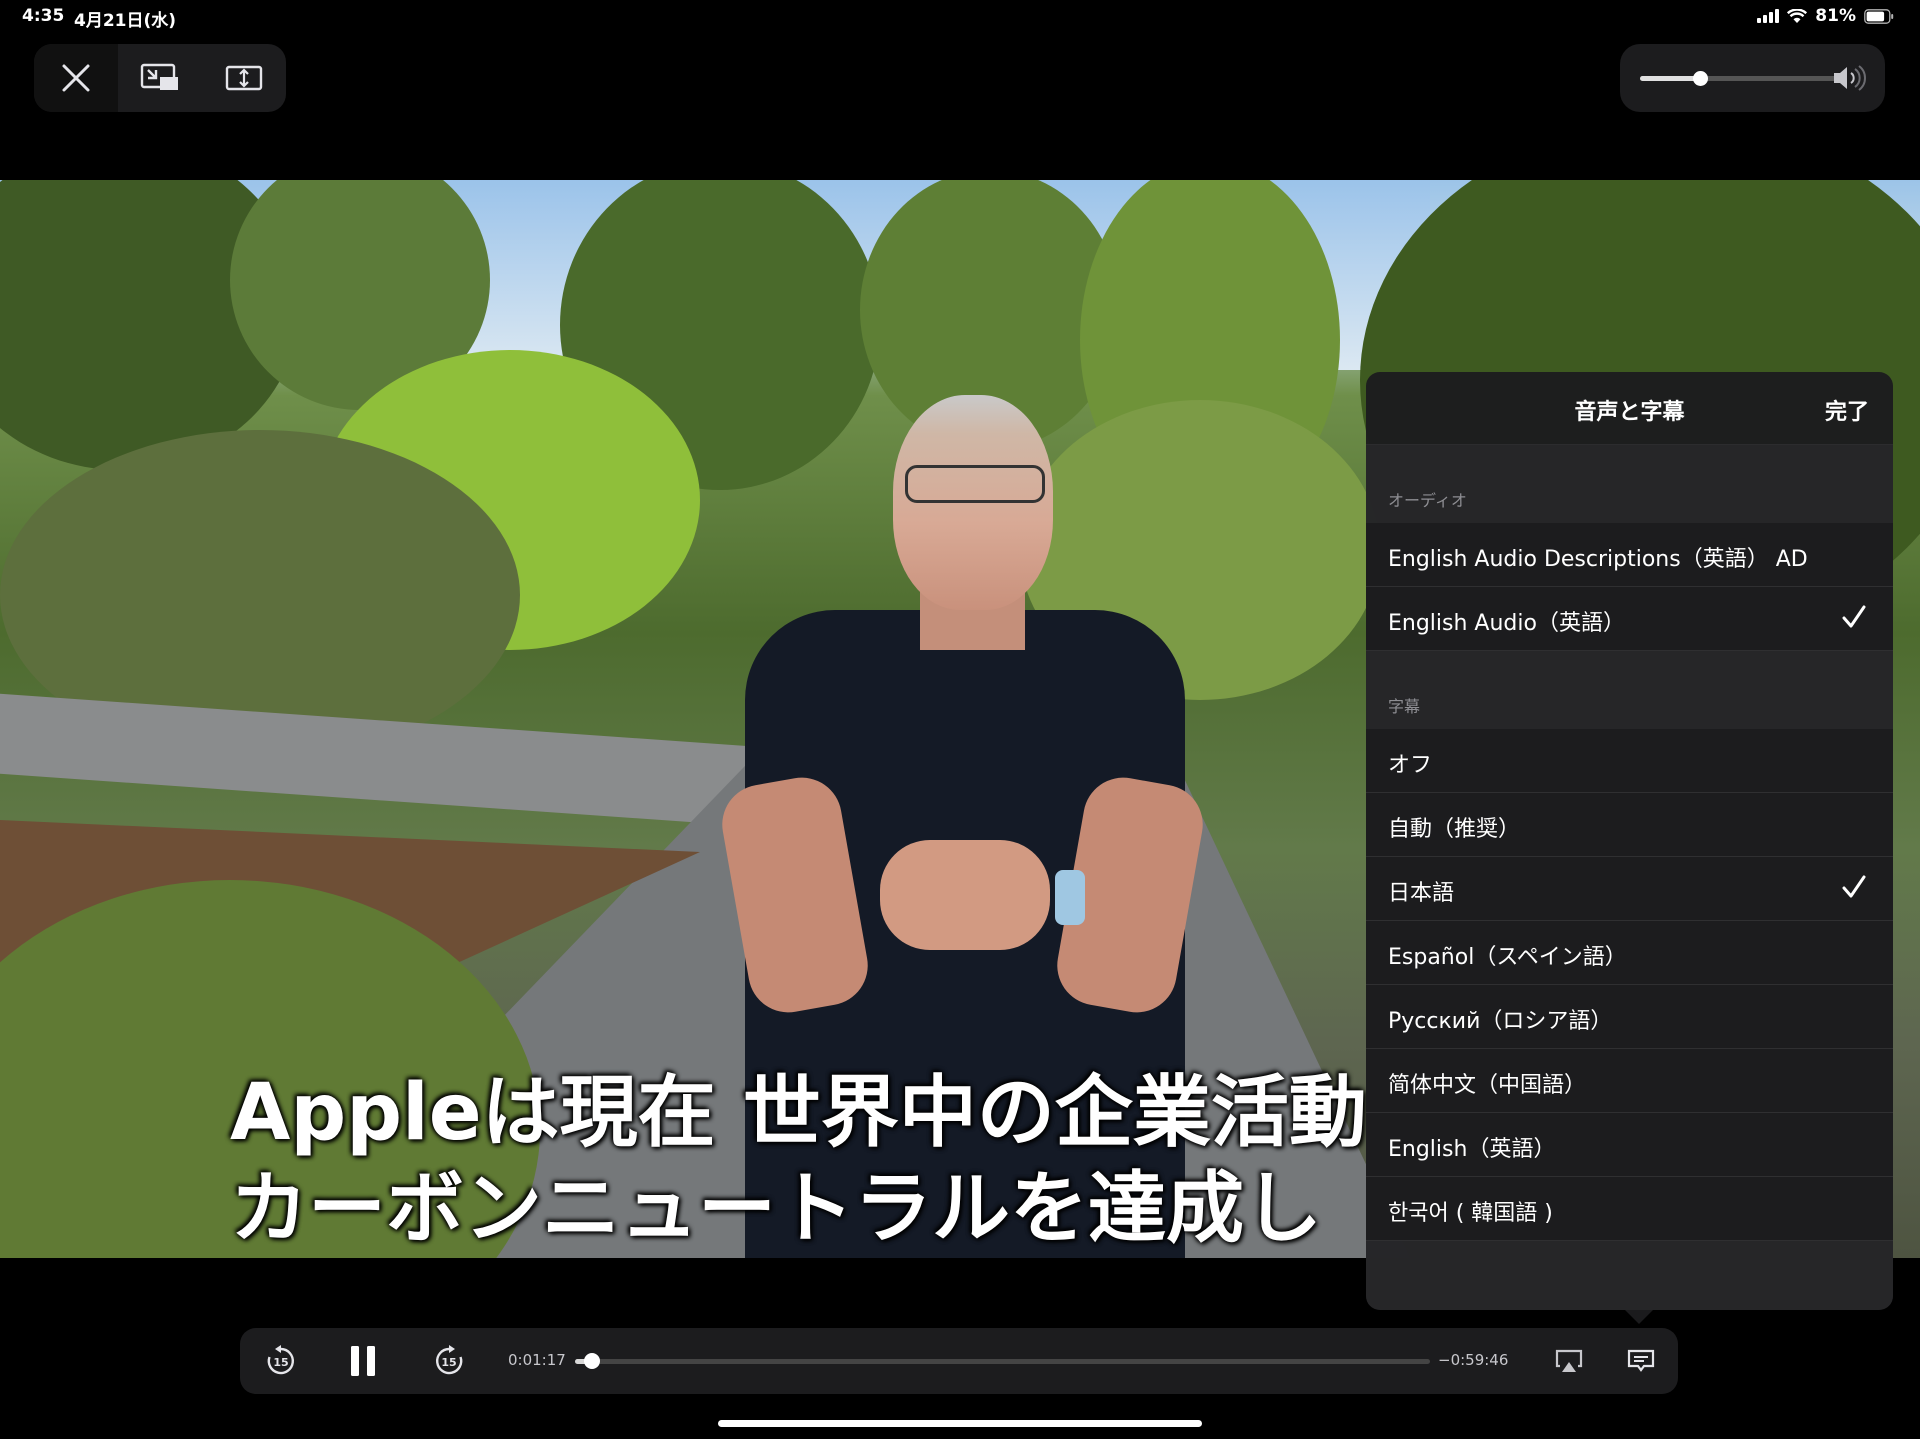 The width and height of the screenshot is (1920, 1439). What do you see at coordinates (1850, 78) in the screenshot?
I see `speaker-icon` at bounding box center [1850, 78].